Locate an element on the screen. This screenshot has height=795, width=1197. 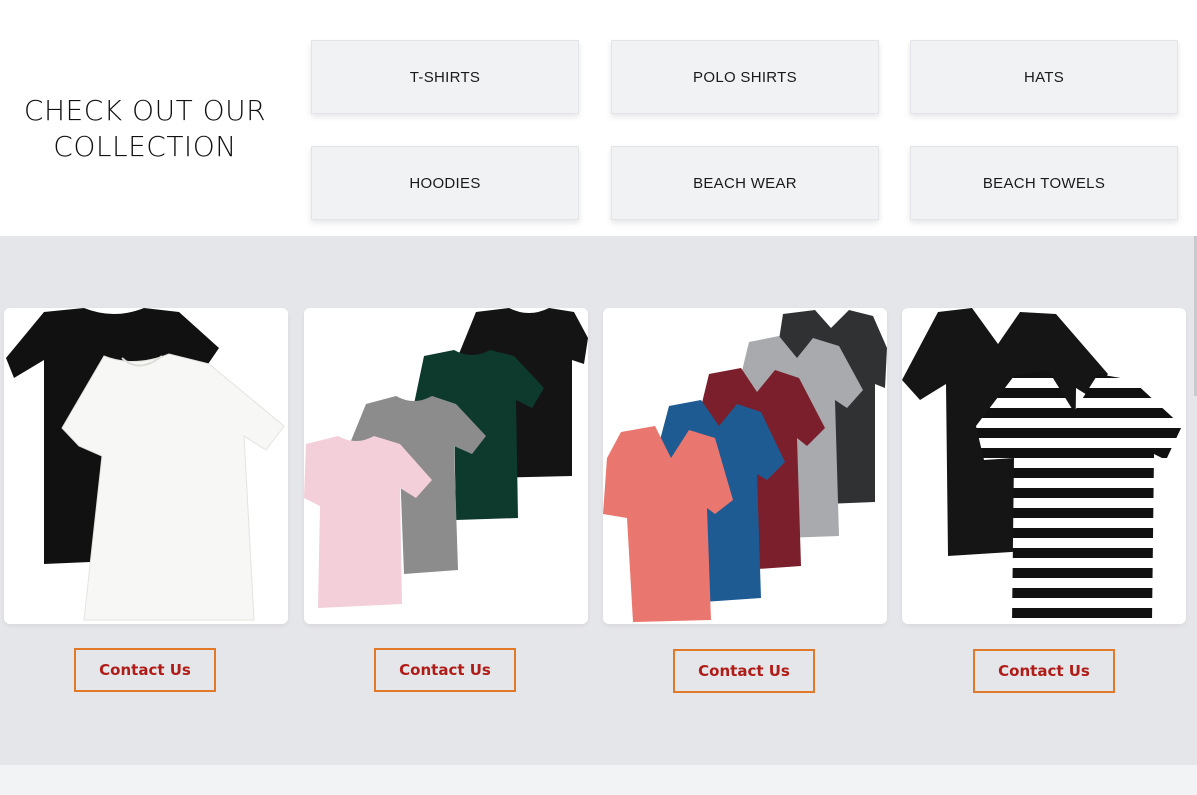
product-image-four-tees is located at coordinates (446, 458).